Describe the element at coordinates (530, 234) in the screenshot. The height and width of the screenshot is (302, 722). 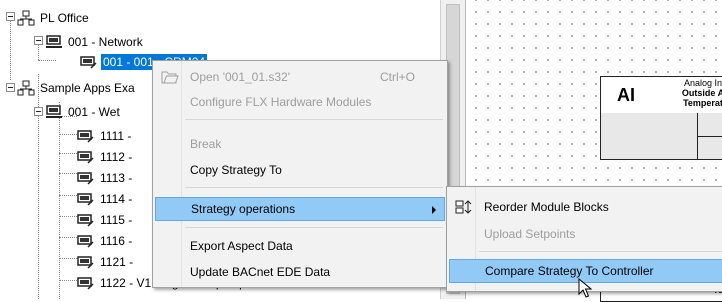
I see `menu-item-label: Upload Setpoints` at that location.